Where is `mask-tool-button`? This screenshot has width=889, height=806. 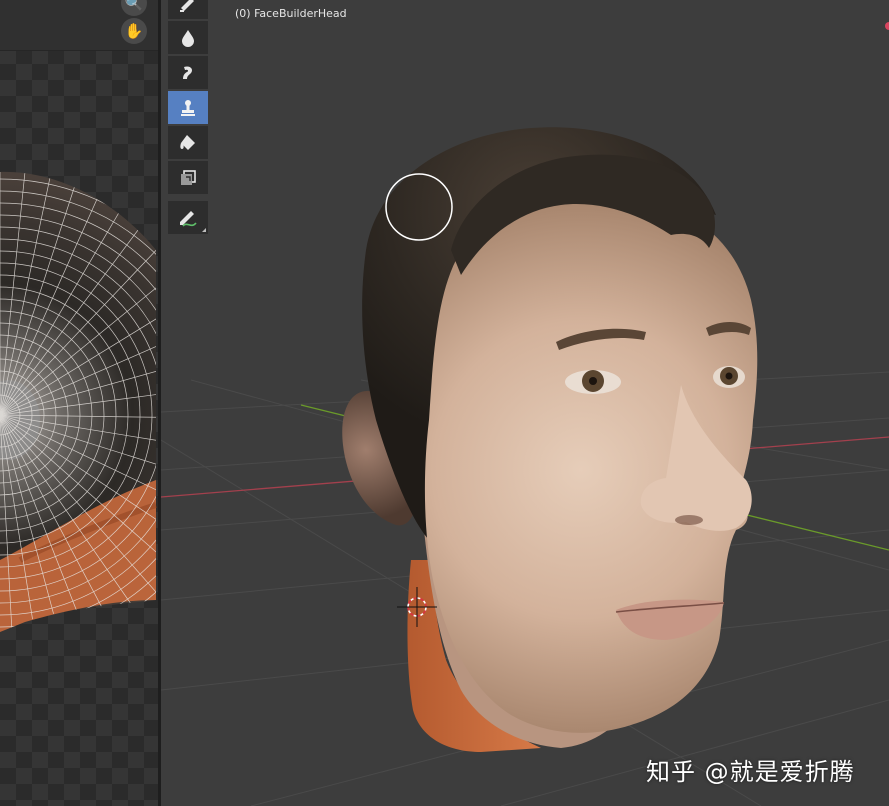 mask-tool-button is located at coordinates (188, 177).